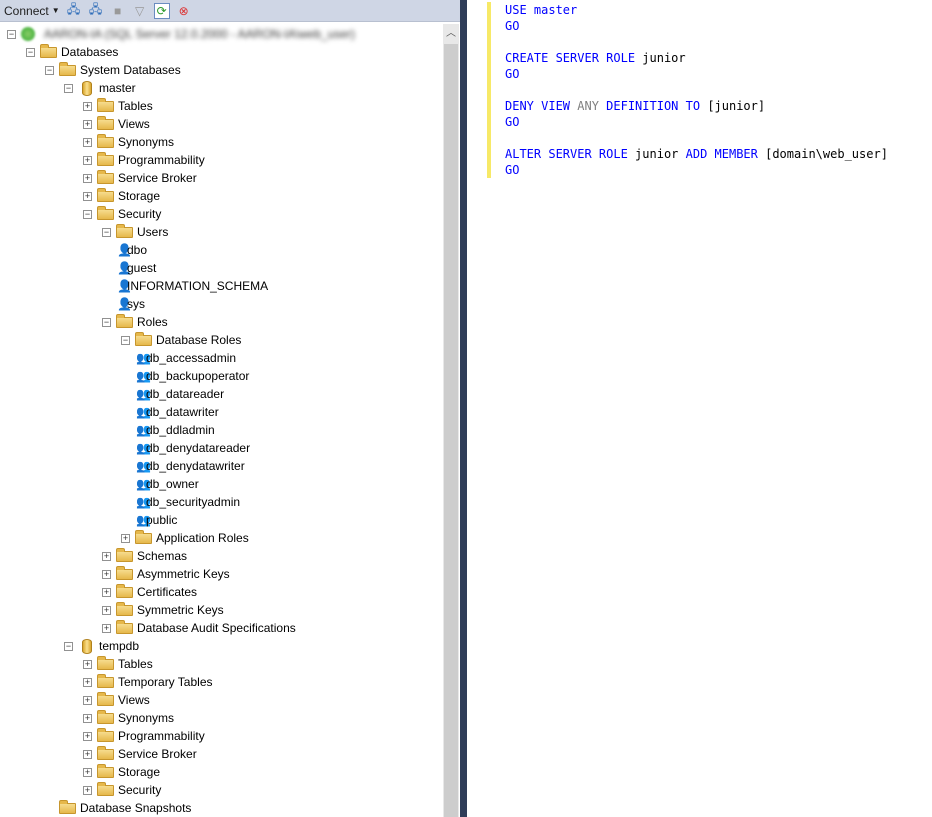 Image resolution: width=932 pixels, height=817 pixels. Describe the element at coordinates (140, 11) in the screenshot. I see `filter-icon: ▽` at that location.